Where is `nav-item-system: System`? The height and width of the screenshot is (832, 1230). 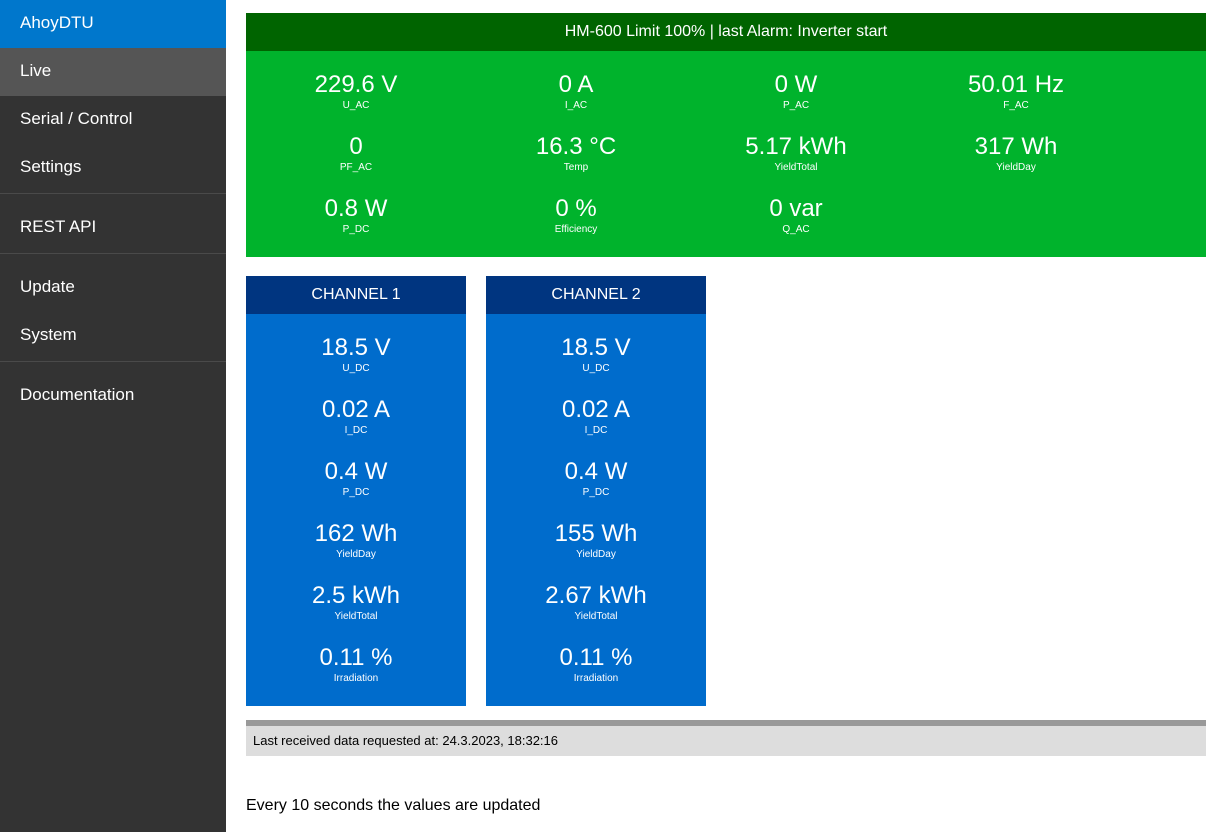 nav-item-system: System is located at coordinates (113, 336).